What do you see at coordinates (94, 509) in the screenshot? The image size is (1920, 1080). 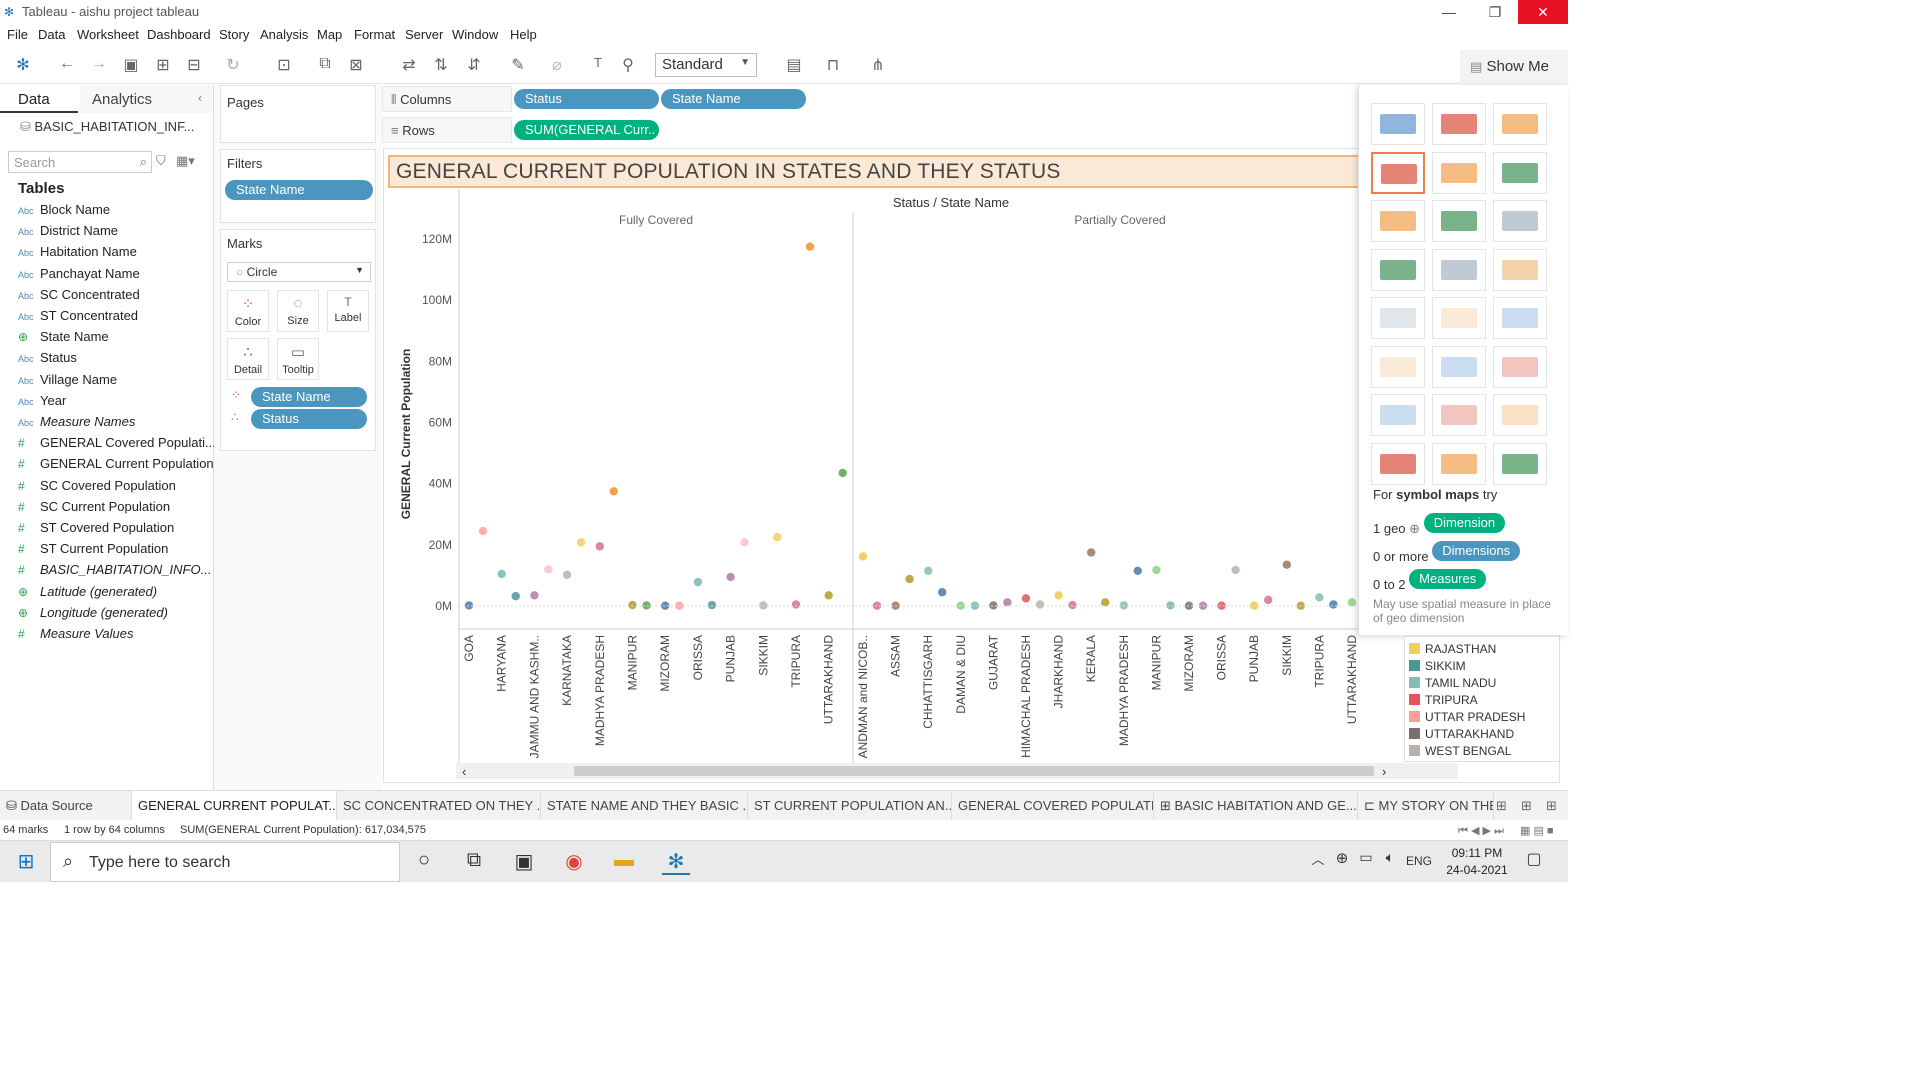 I see `field-item: # SC Current Population` at bounding box center [94, 509].